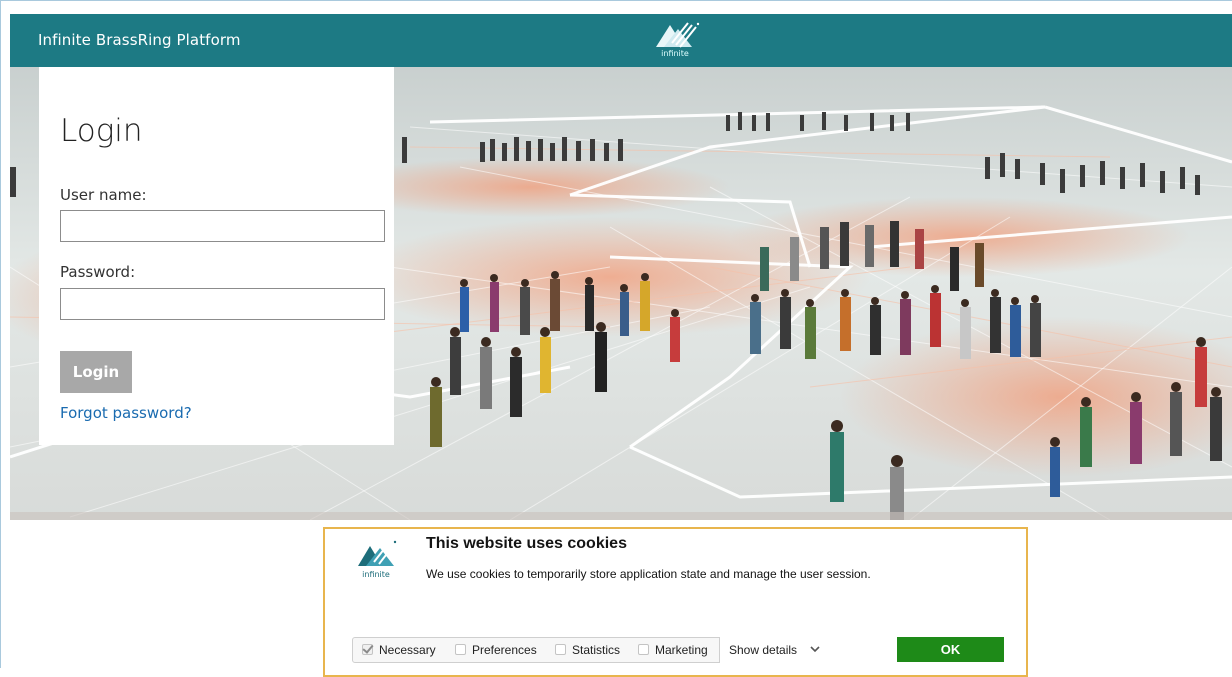 This screenshot has width=1232, height=677. I want to click on ok-button: OK, so click(950, 649).